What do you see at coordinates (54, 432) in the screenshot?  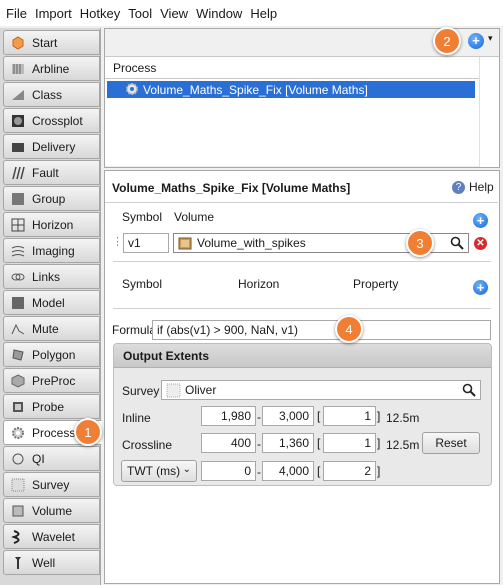 I see `sidebar-item-label: Process` at bounding box center [54, 432].